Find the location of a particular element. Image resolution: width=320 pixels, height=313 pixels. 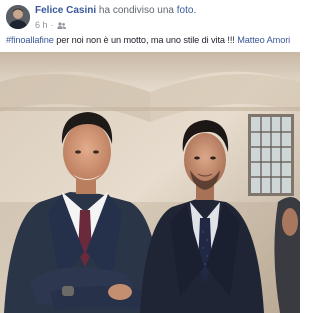

avatar-image is located at coordinates (18, 17).